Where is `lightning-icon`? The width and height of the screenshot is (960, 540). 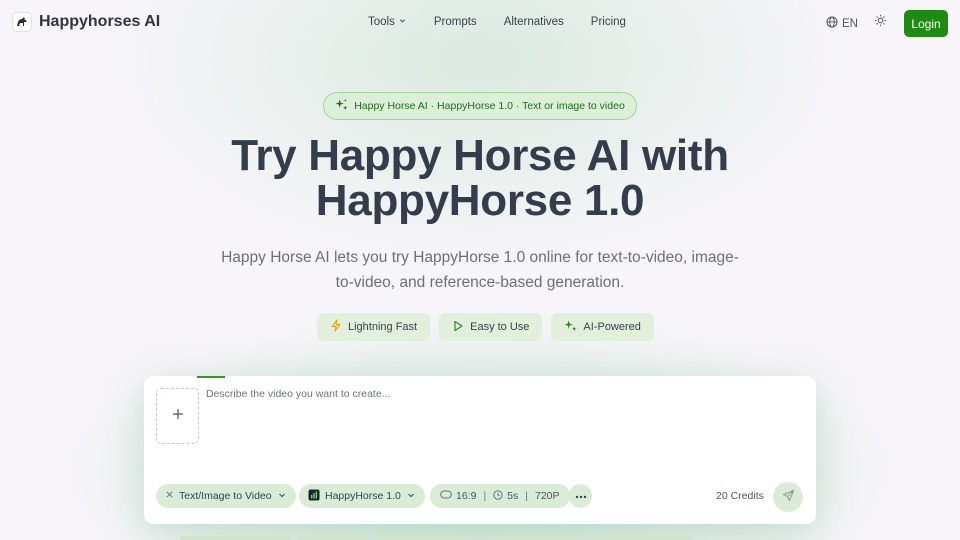 lightning-icon is located at coordinates (336, 327).